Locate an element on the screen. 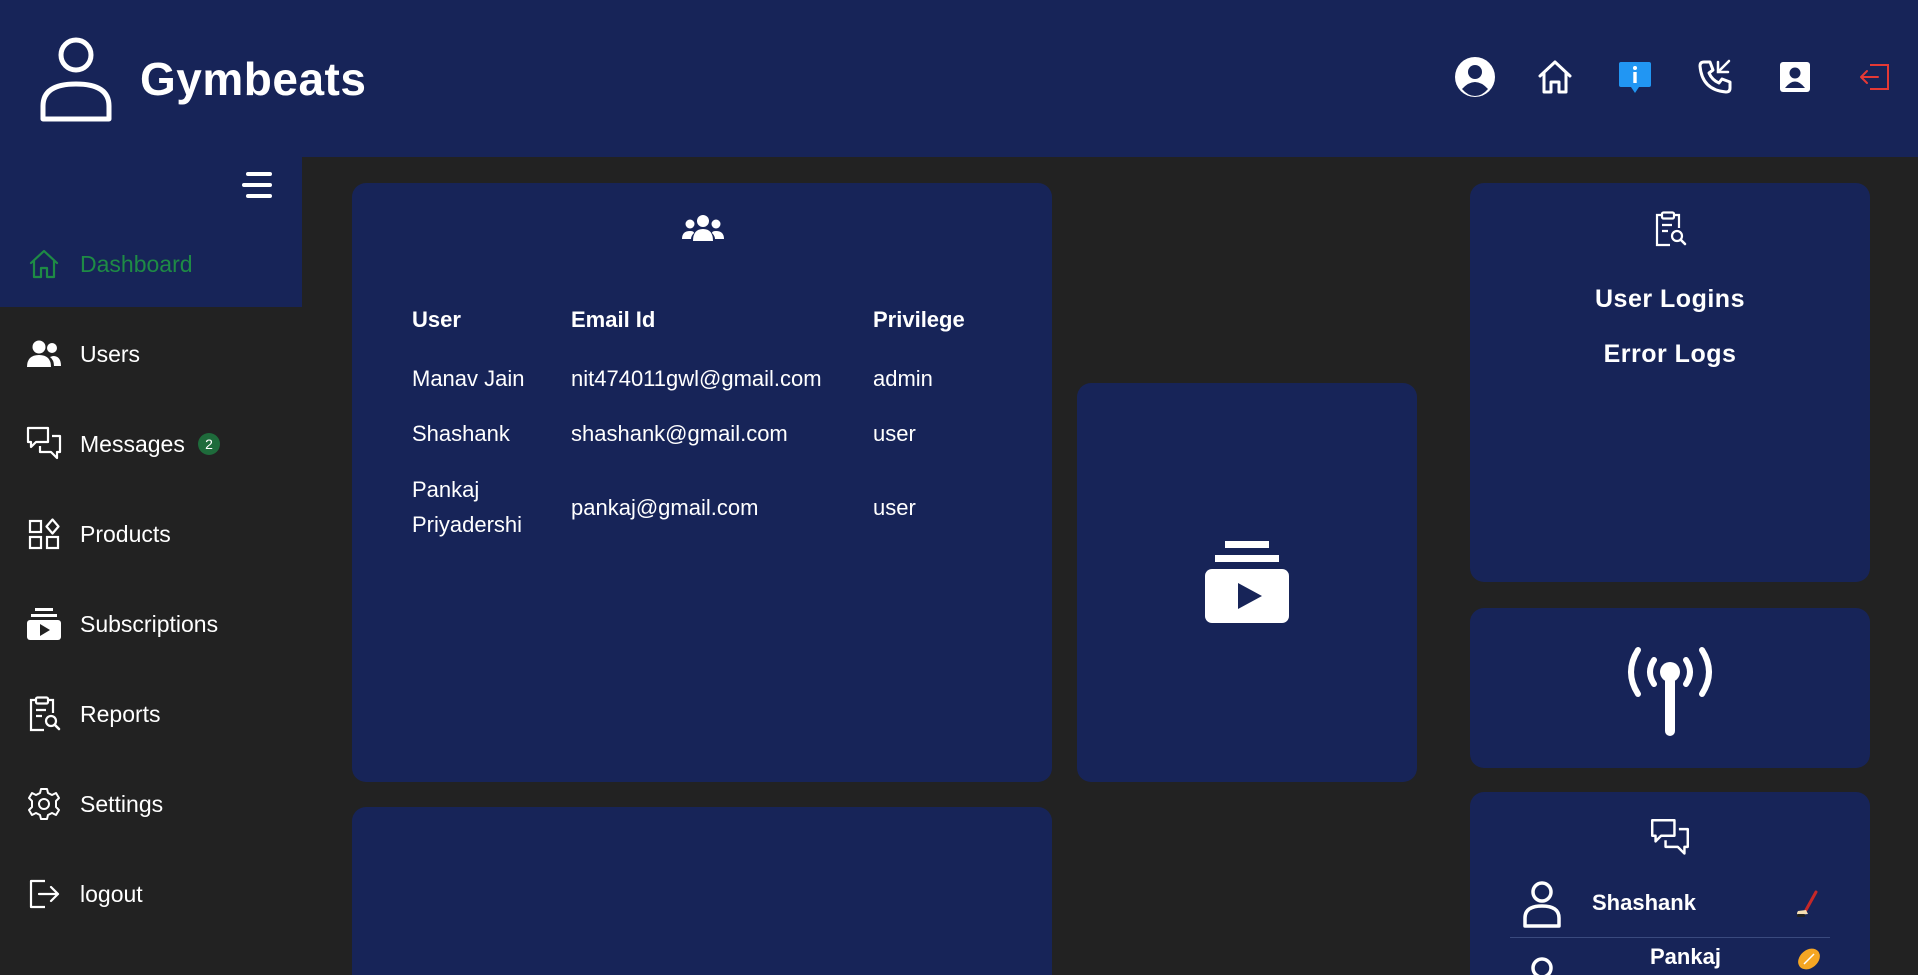  sidebar-item-settings: Settings is located at coordinates (151, 804).